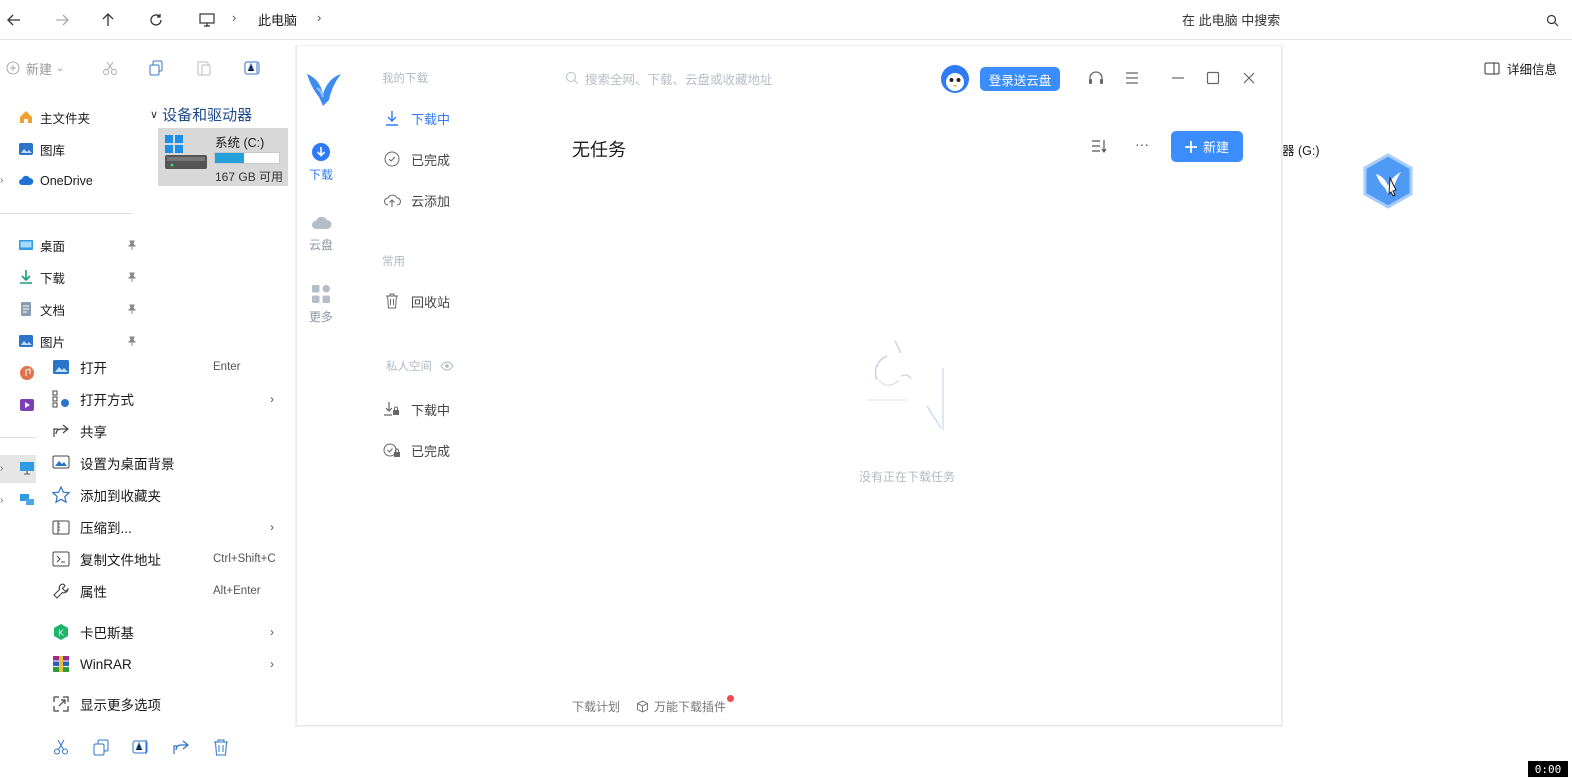 The image size is (1572, 779). Describe the element at coordinates (41, 245) in the screenshot. I see `sidebar-item-desktop: 桌面` at that location.